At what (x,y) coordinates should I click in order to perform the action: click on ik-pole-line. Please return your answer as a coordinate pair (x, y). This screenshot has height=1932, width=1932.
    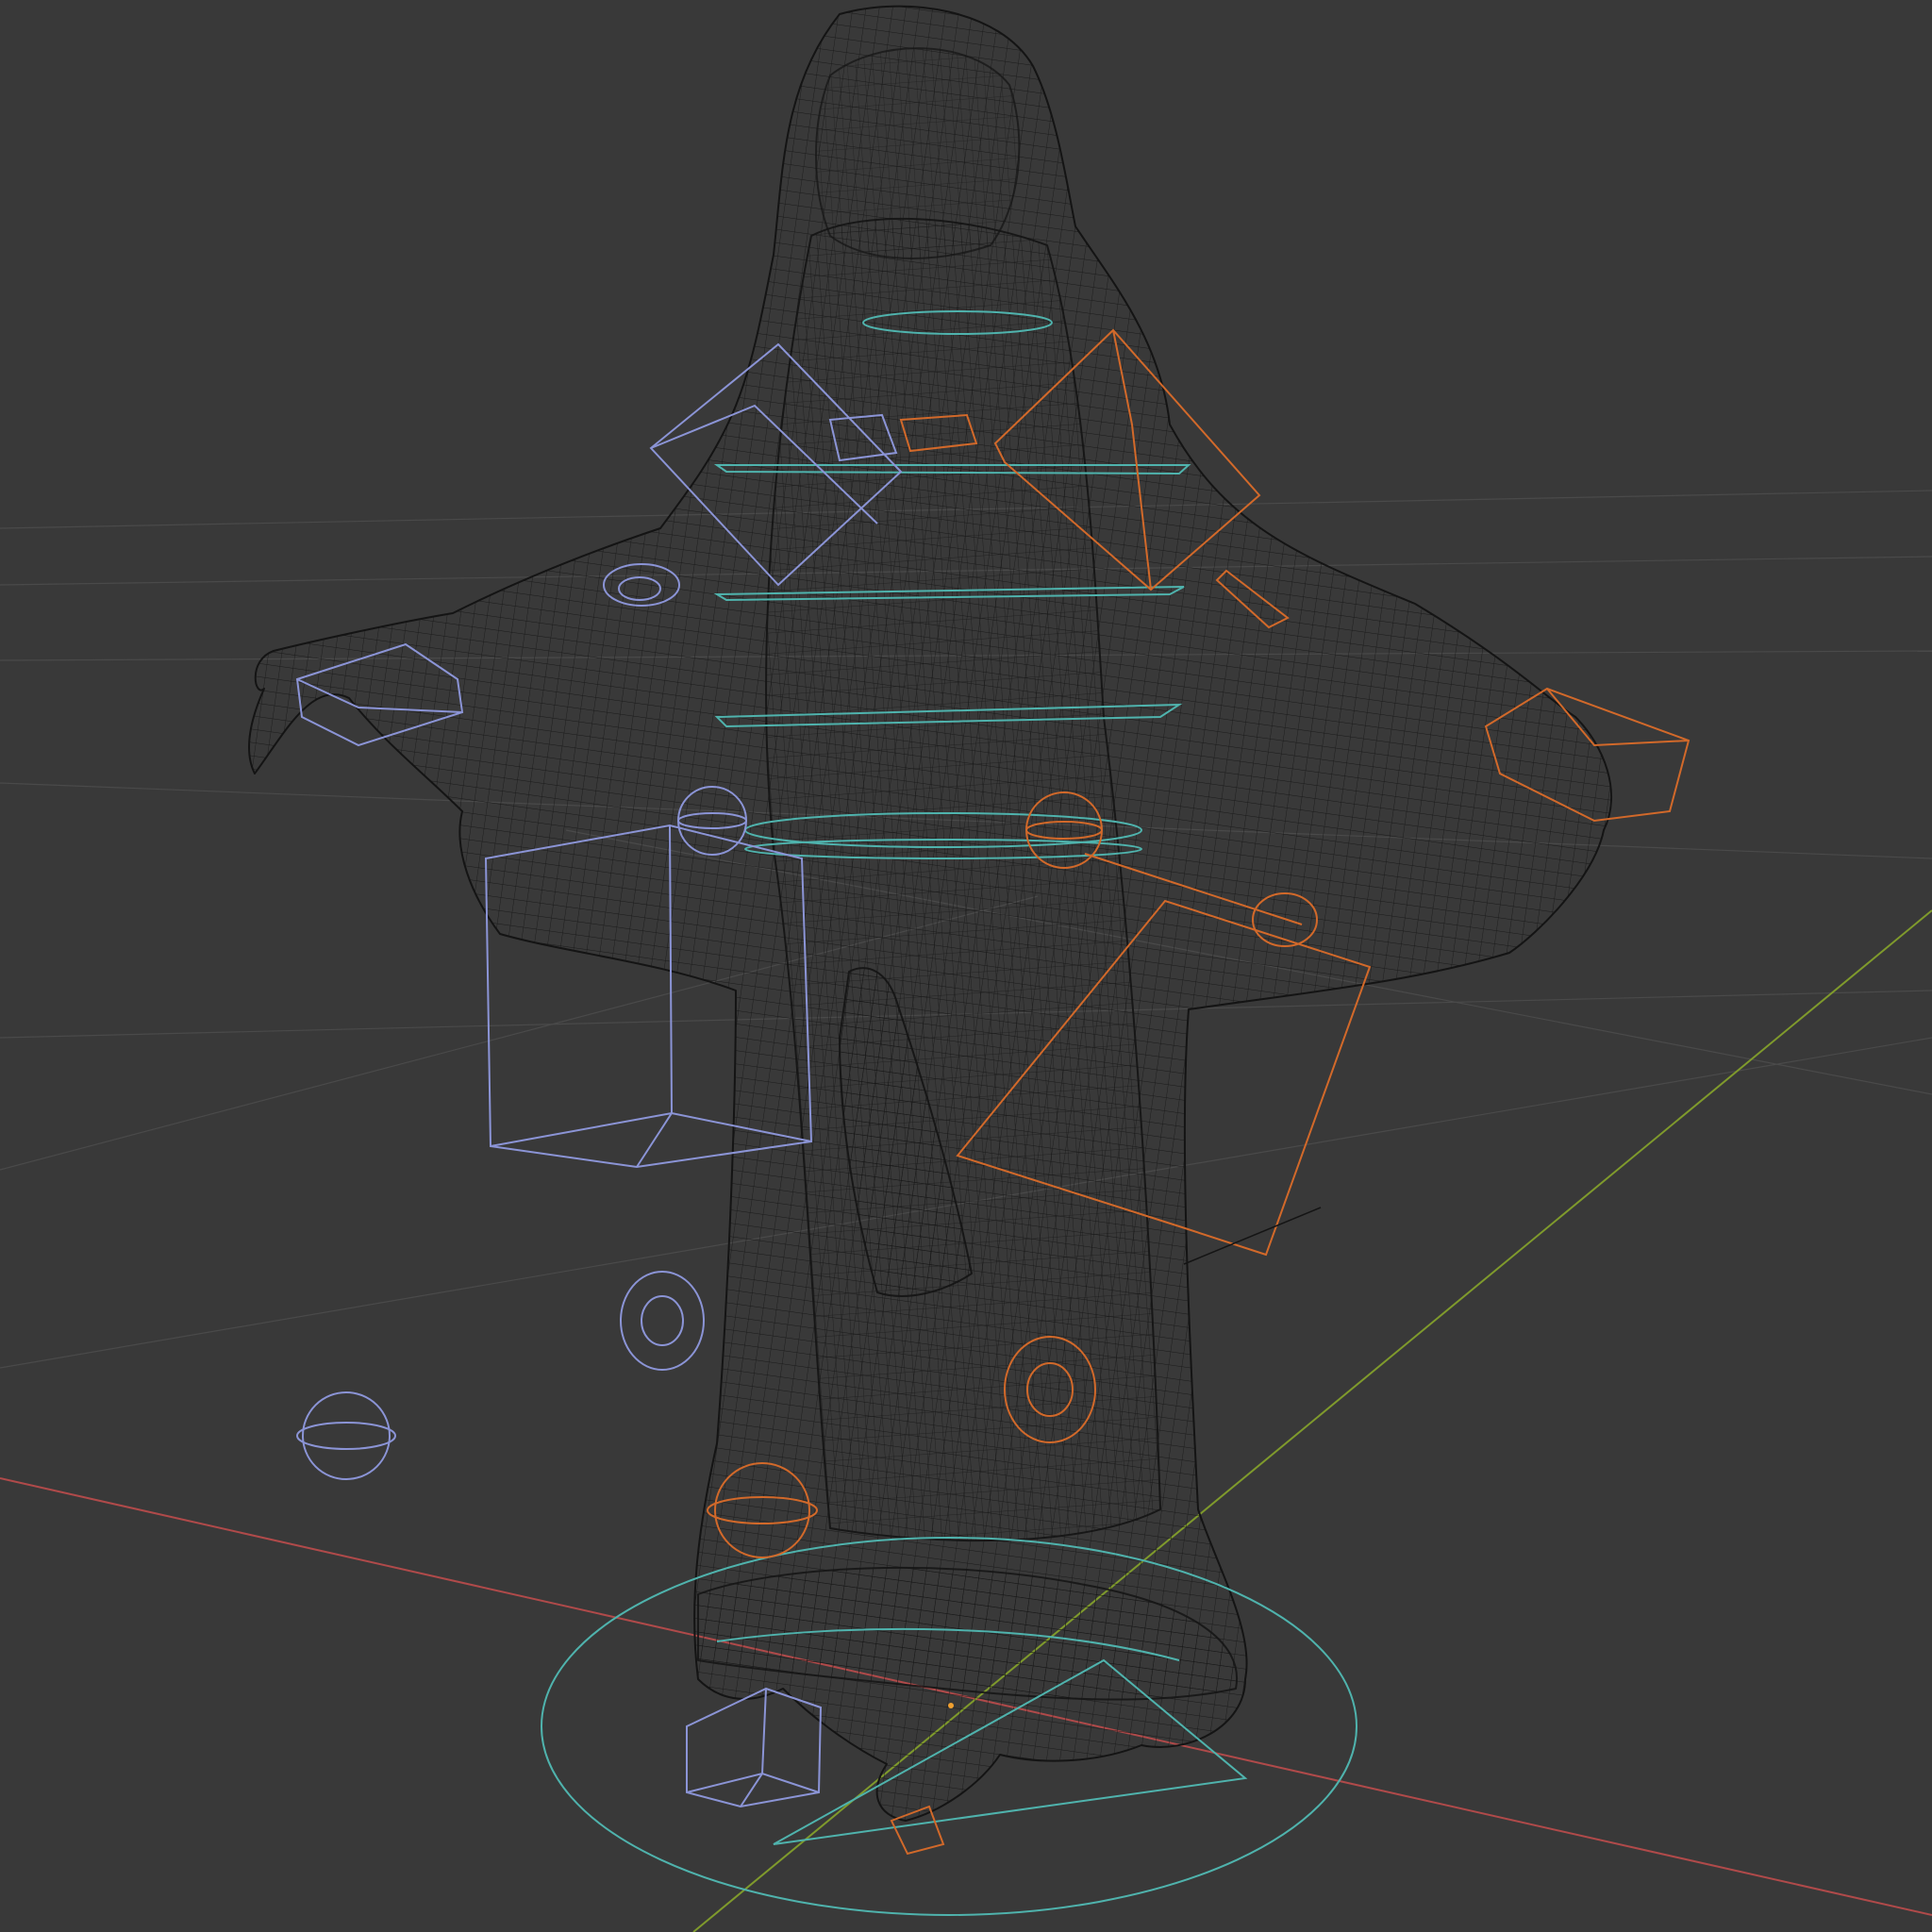
    Looking at the image, I should click on (1253, 1236).